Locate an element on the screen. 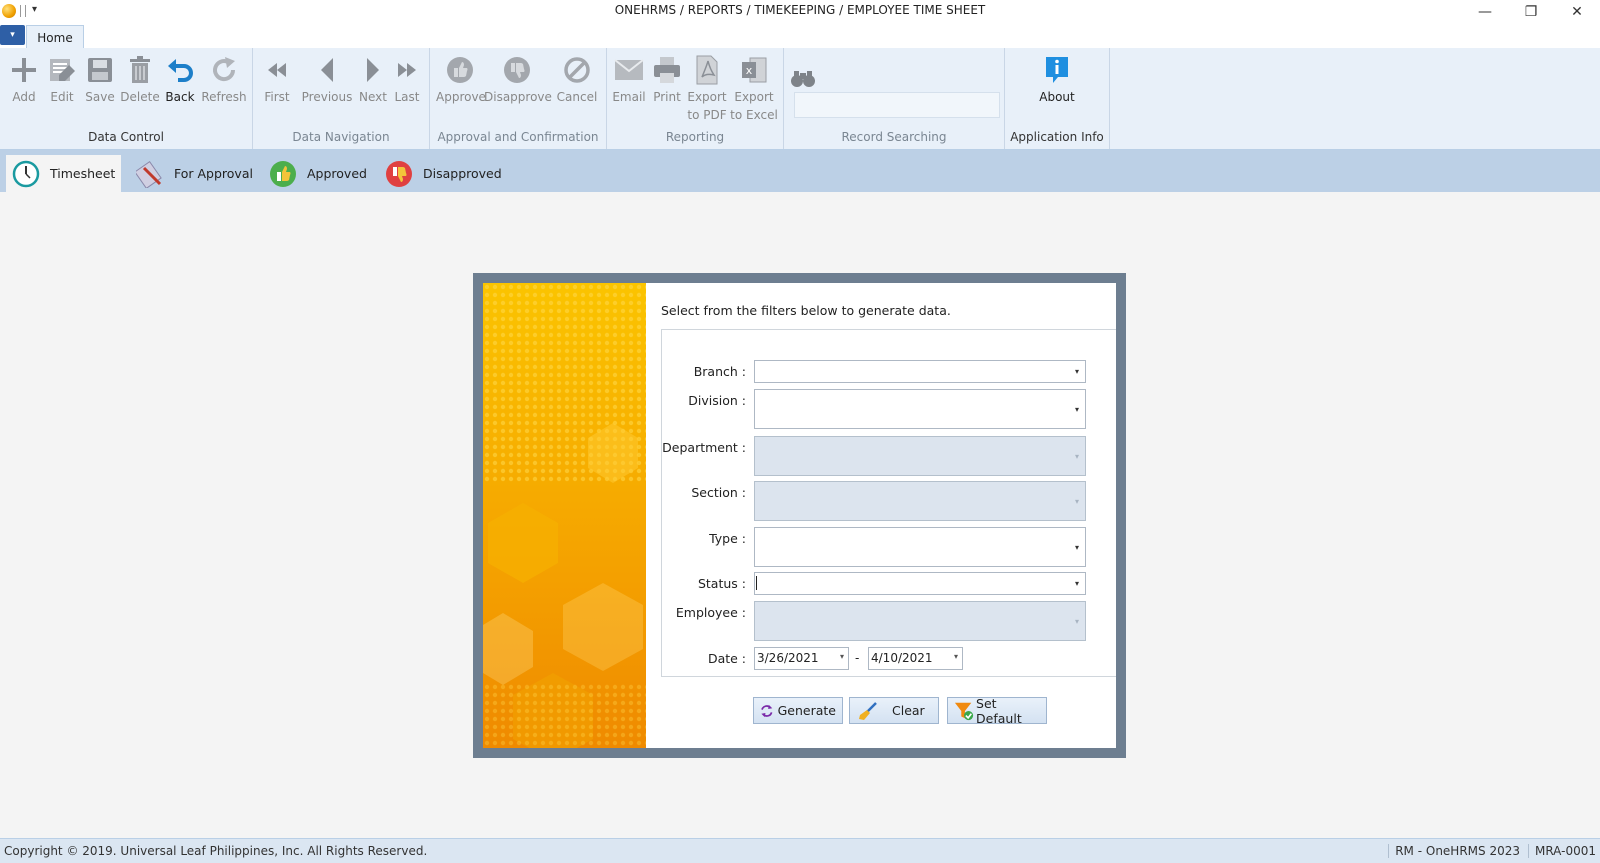 Image resolution: width=1600 pixels, height=863 pixels. employee-dropdown: ▾ is located at coordinates (920, 621).